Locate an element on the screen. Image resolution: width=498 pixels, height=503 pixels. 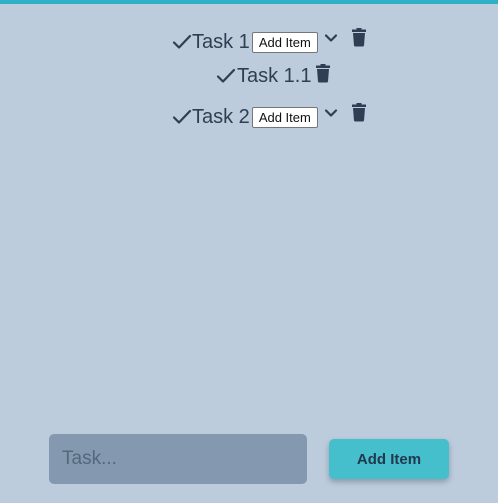
add-item-button: Add Item is located at coordinates (389, 459).